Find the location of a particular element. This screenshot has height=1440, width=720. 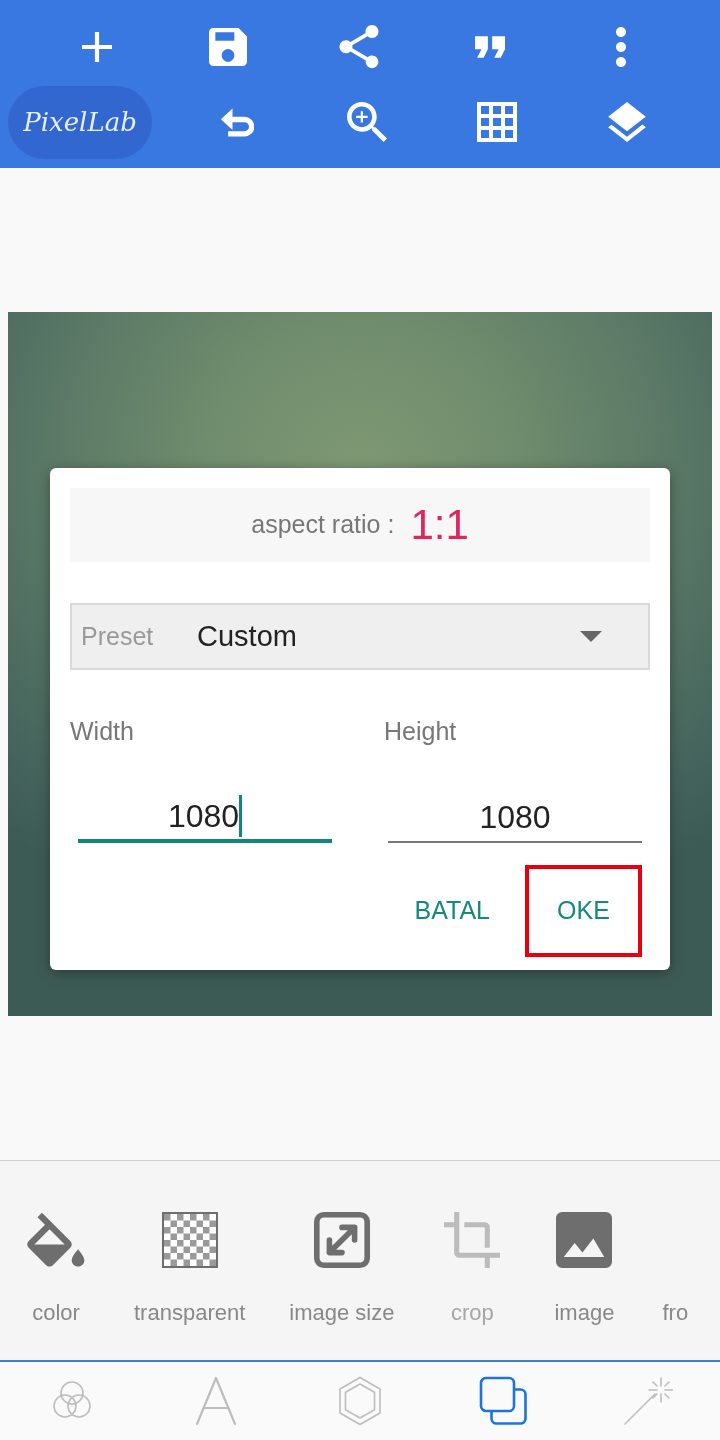

tool-button: transparent is located at coordinates (190, 1260).